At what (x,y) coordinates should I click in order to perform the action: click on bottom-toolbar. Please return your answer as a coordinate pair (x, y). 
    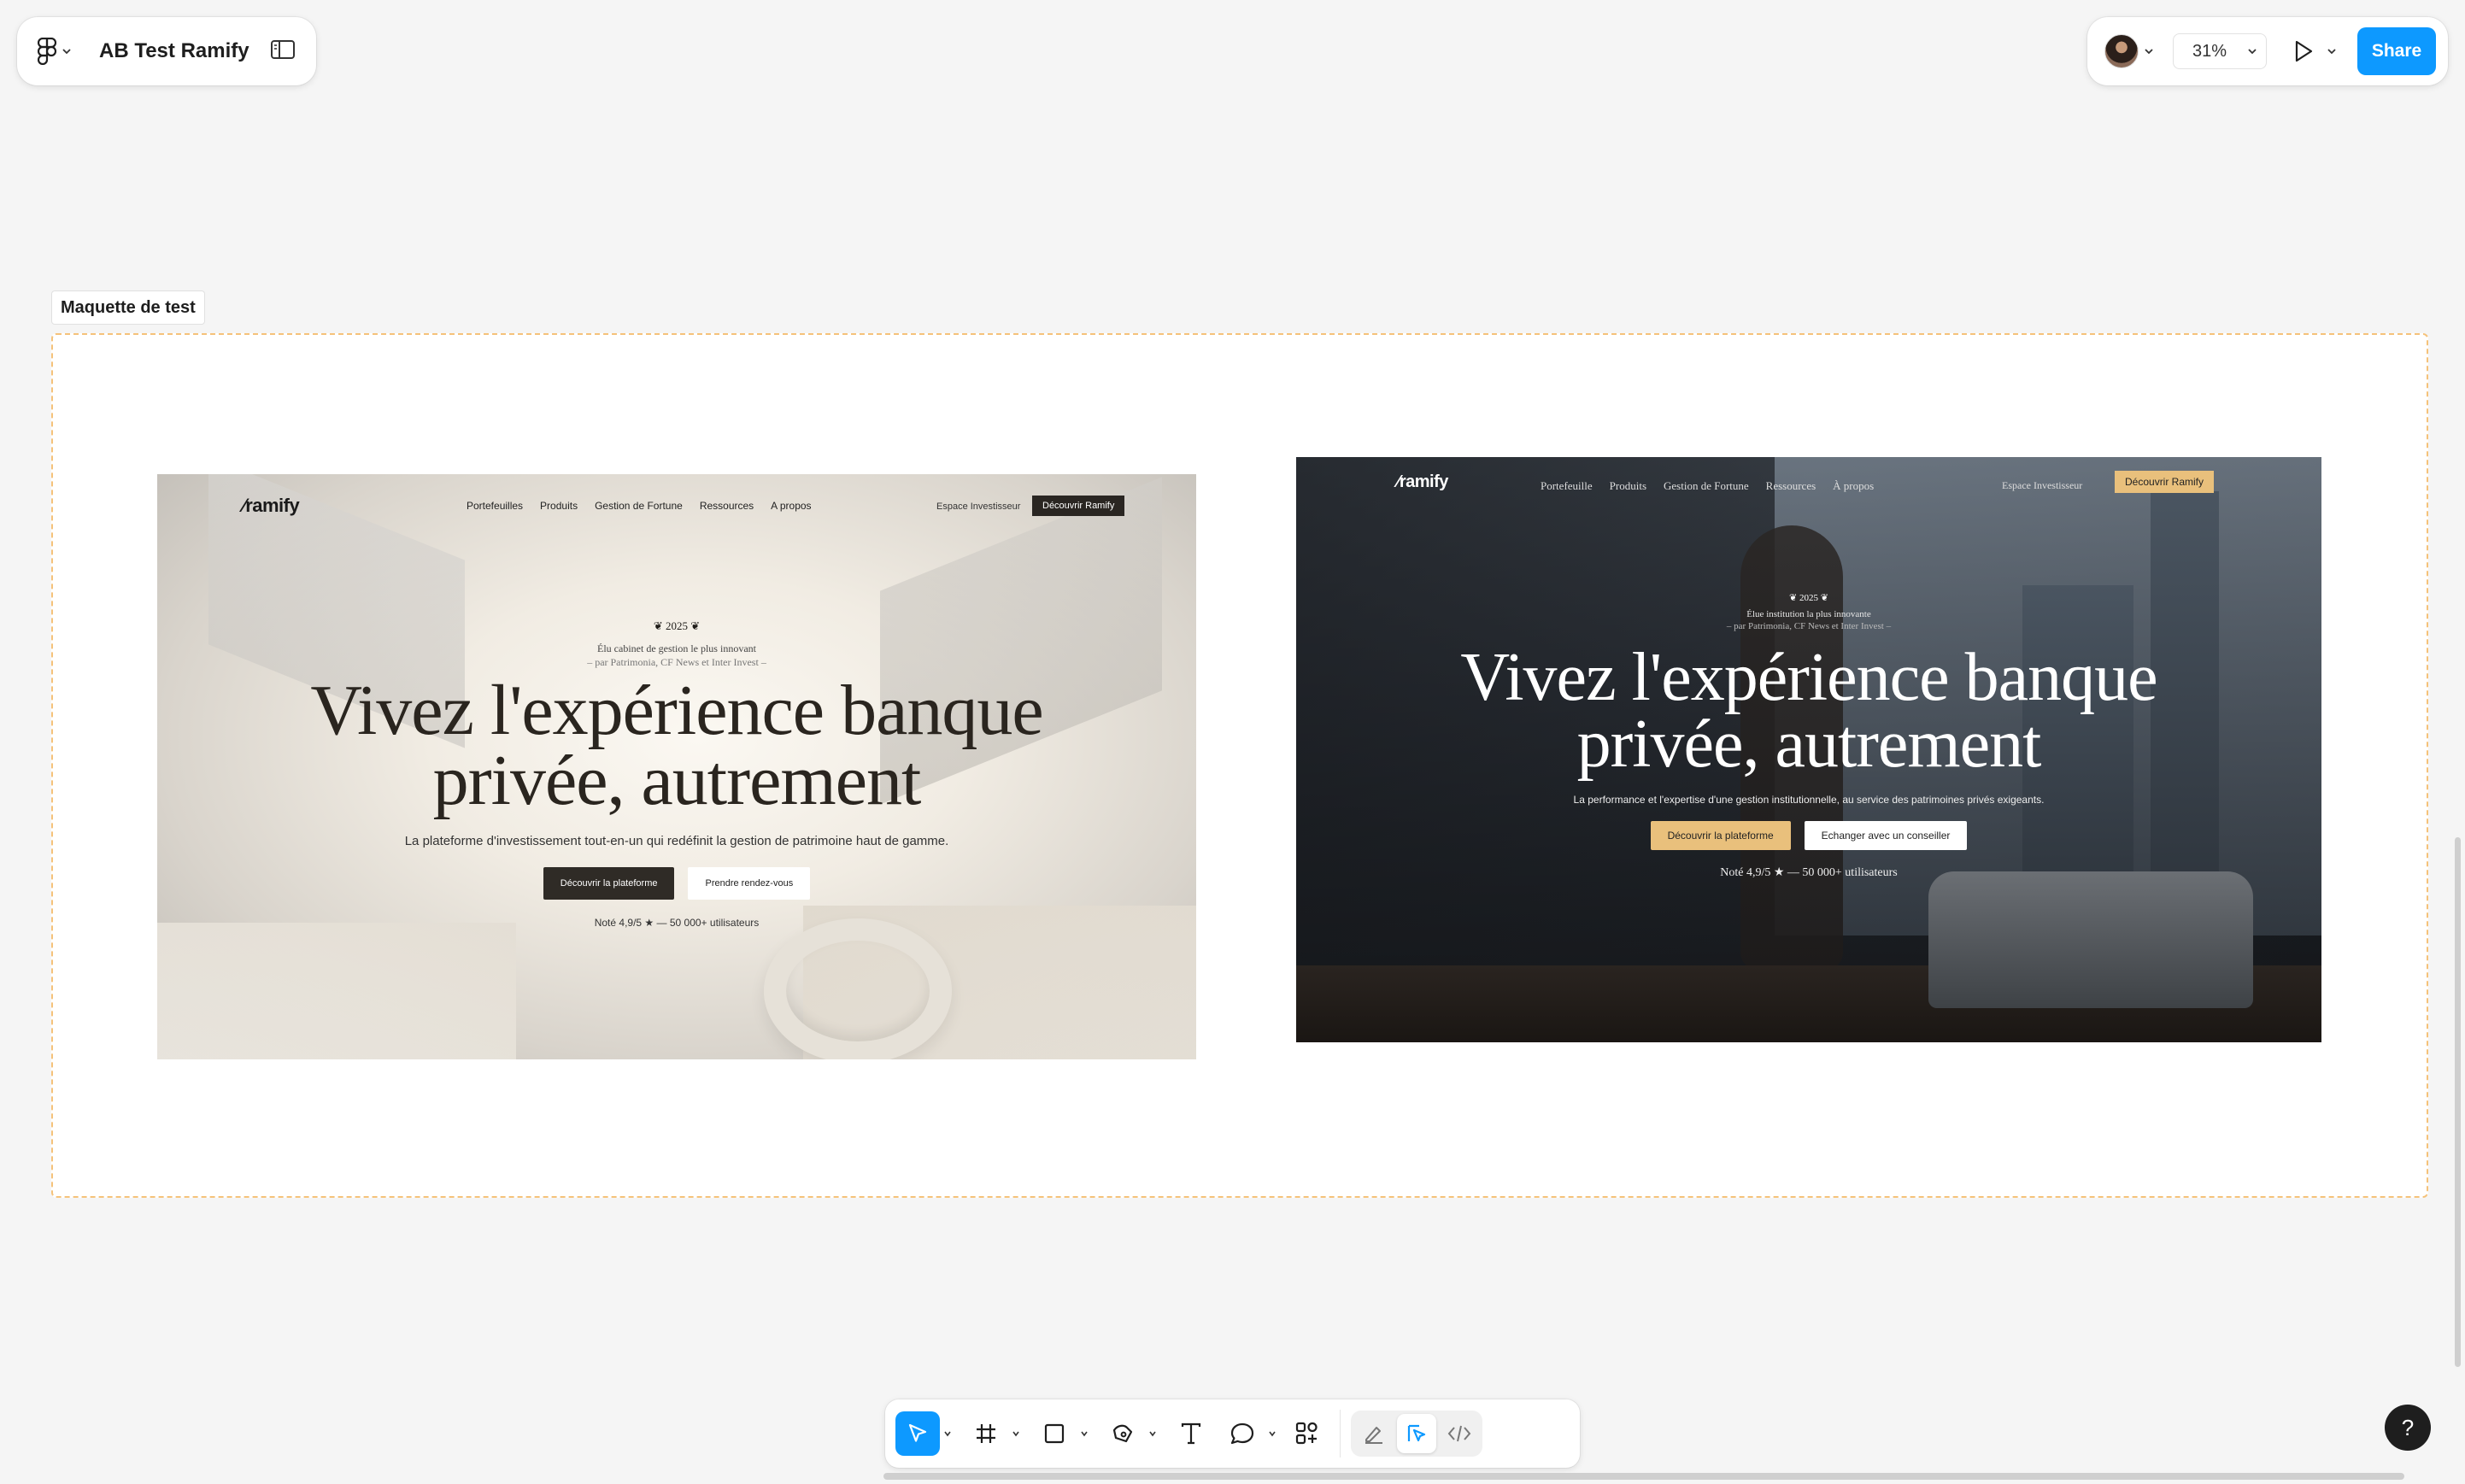
    Looking at the image, I should click on (1232, 1433).